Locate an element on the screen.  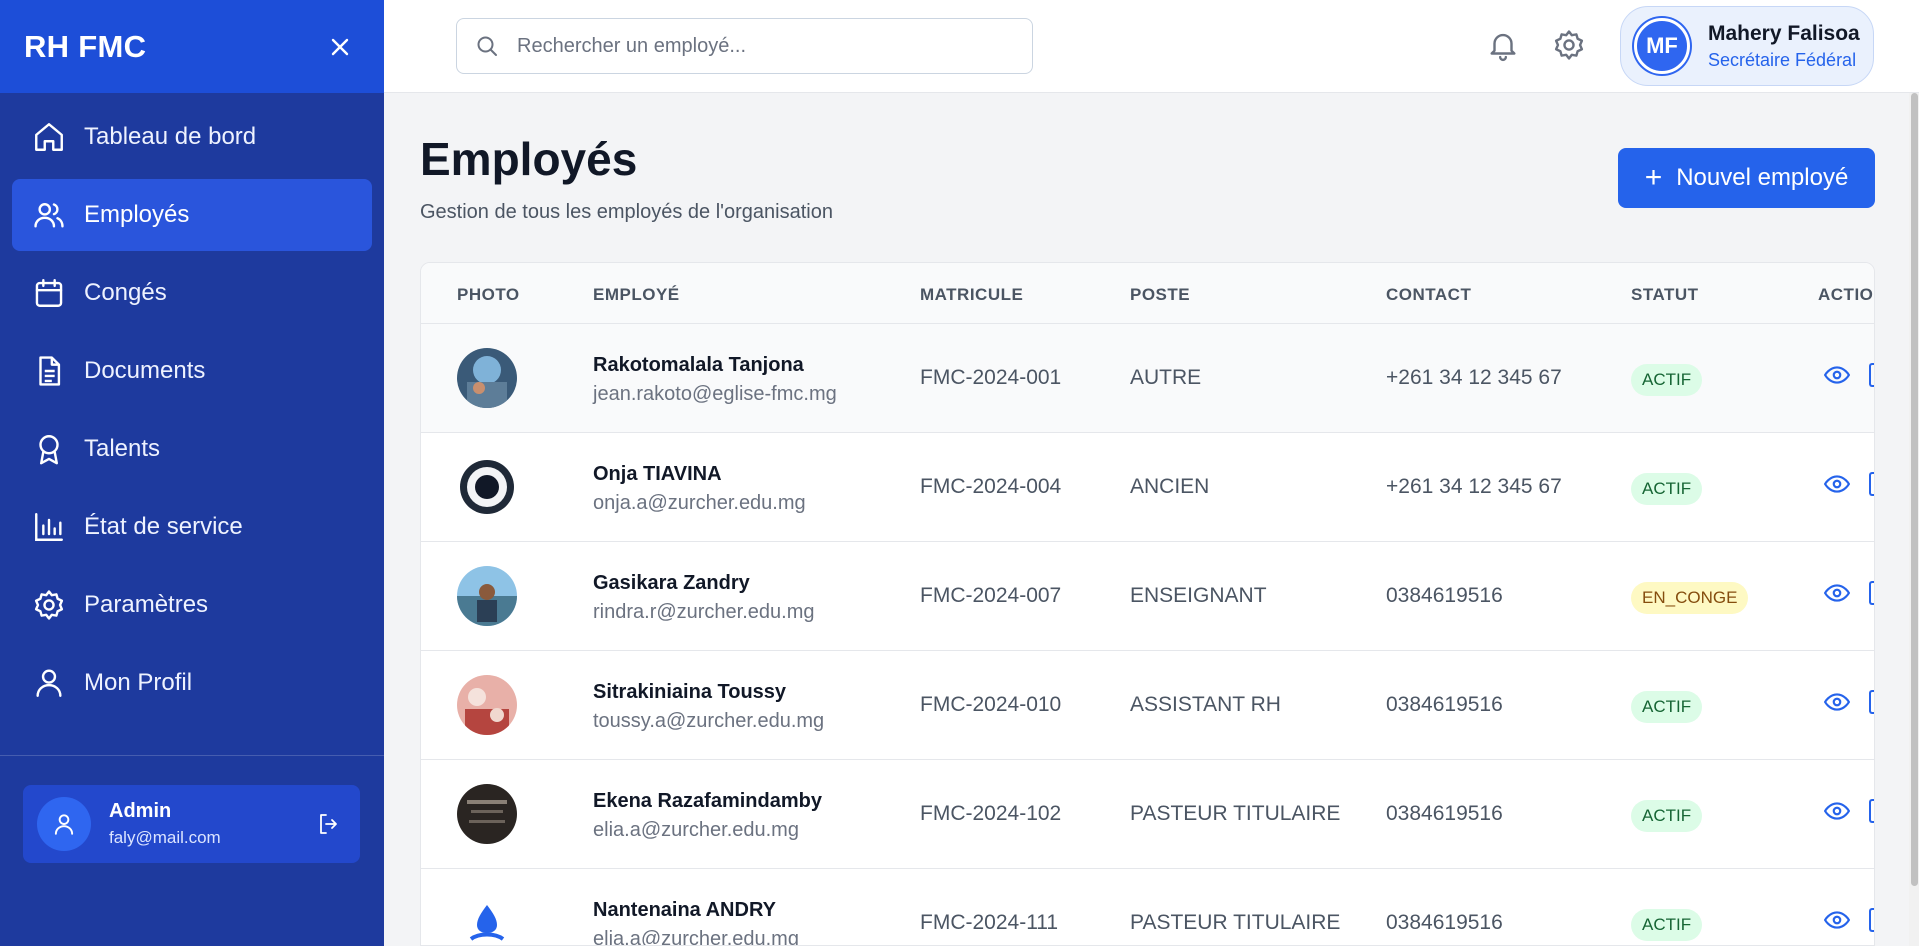
employee-matricule: FMC-2024-001 is located at coordinates (991, 377).